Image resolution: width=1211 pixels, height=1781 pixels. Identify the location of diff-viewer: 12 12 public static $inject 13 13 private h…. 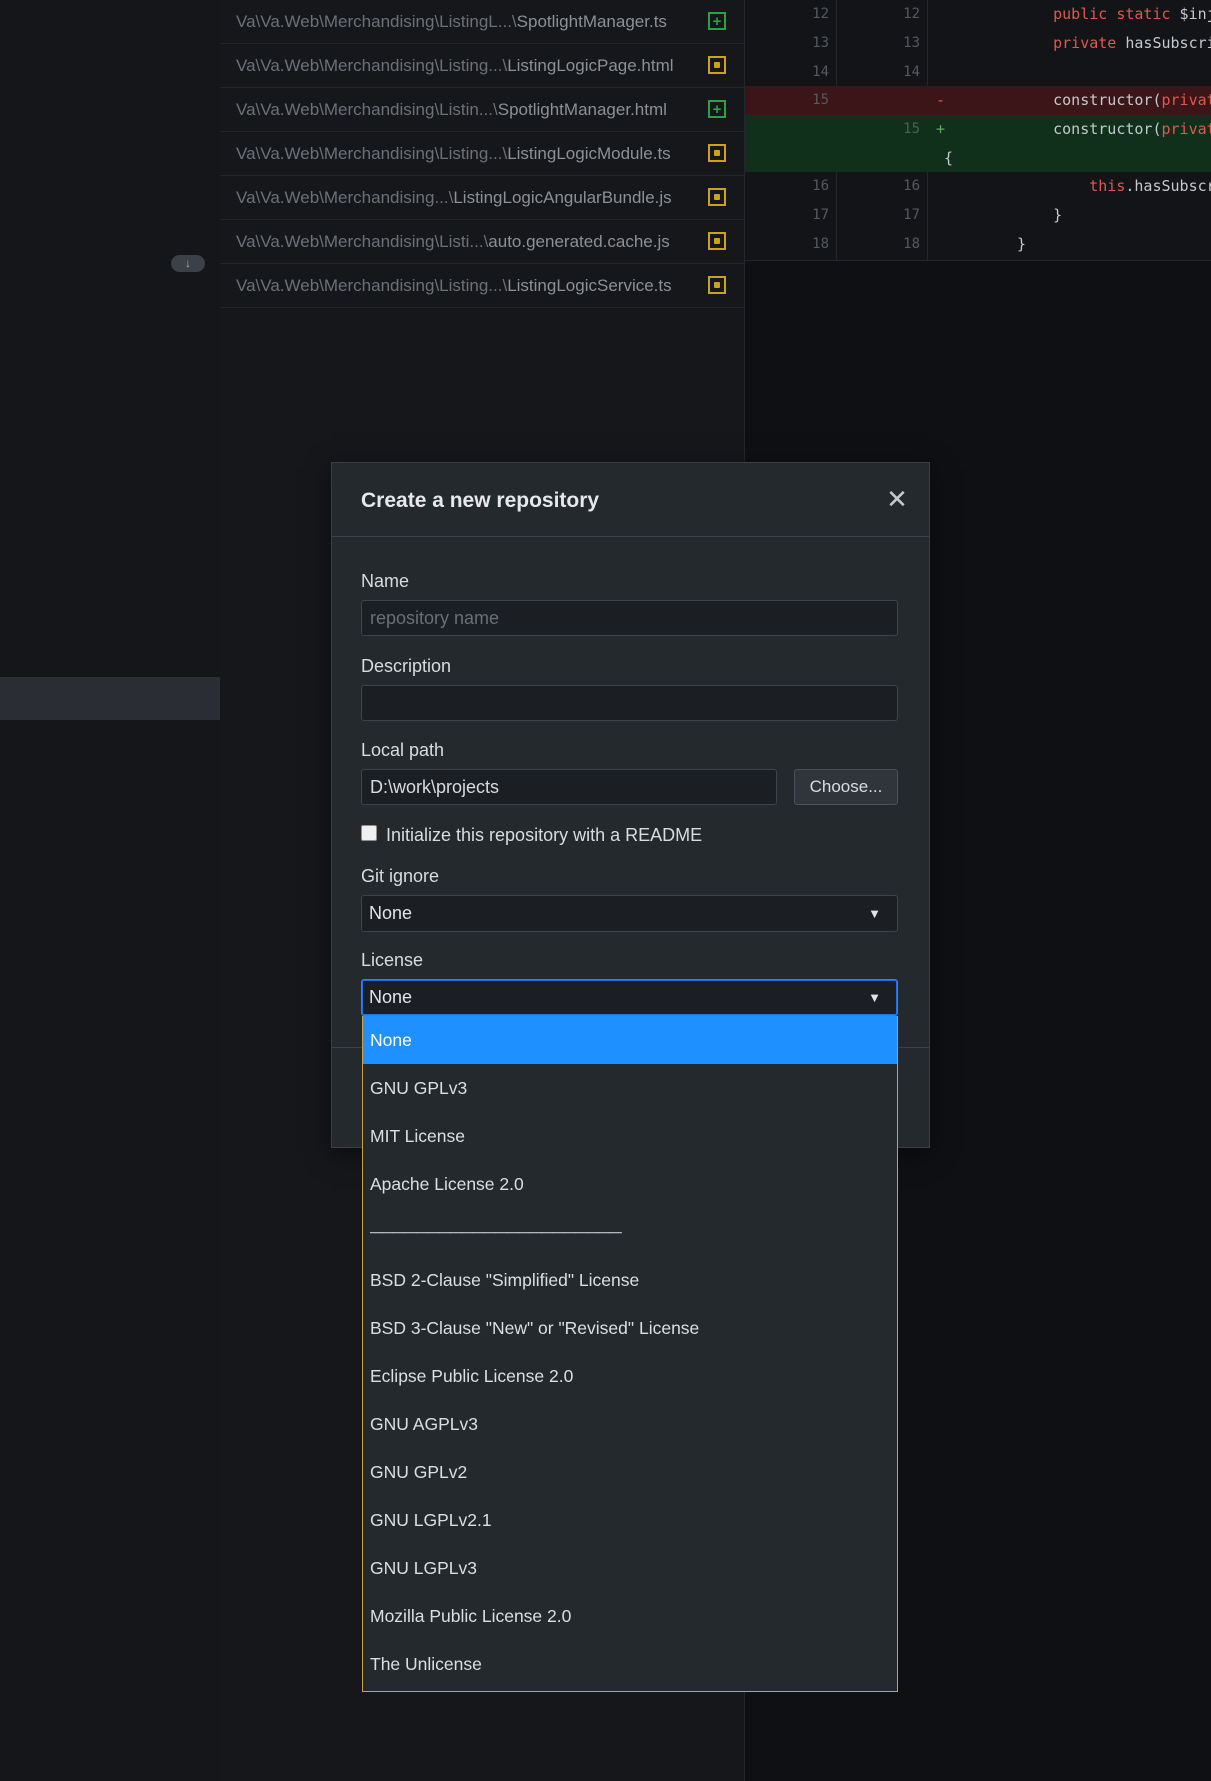
(978, 130).